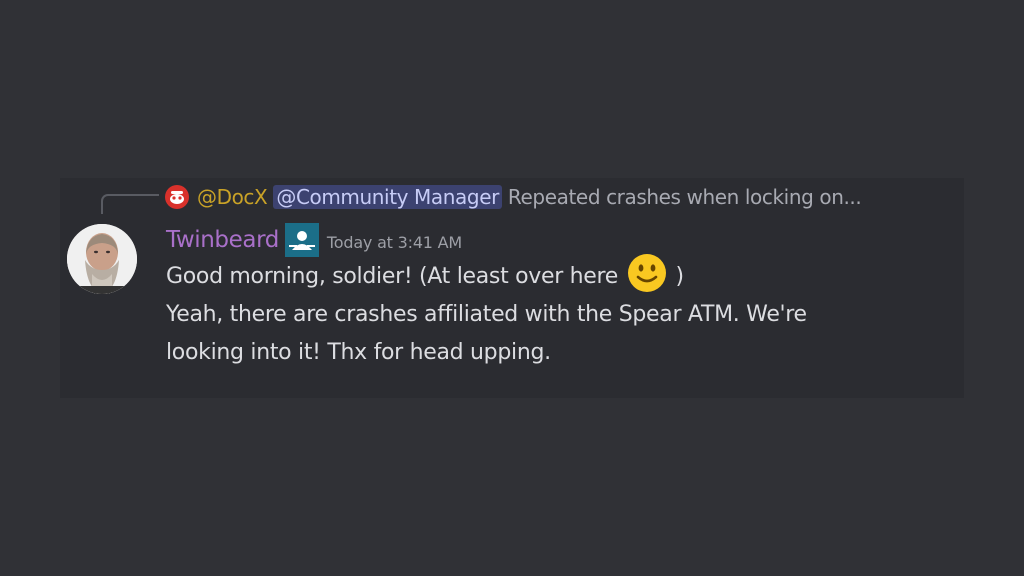  Describe the element at coordinates (232, 197) in the screenshot. I see `reply-author-name: @DocX` at that location.